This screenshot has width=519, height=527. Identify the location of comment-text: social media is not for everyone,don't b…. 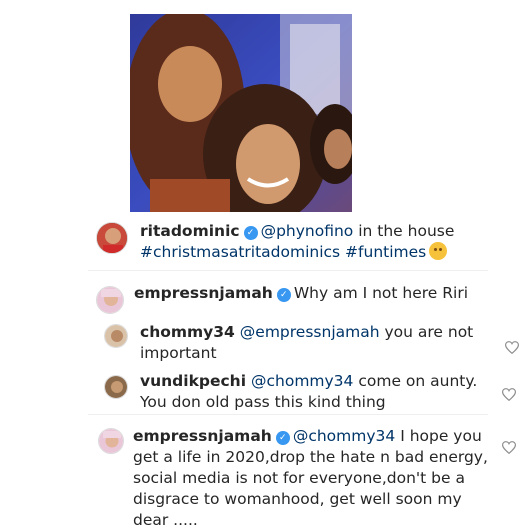
(299, 478).